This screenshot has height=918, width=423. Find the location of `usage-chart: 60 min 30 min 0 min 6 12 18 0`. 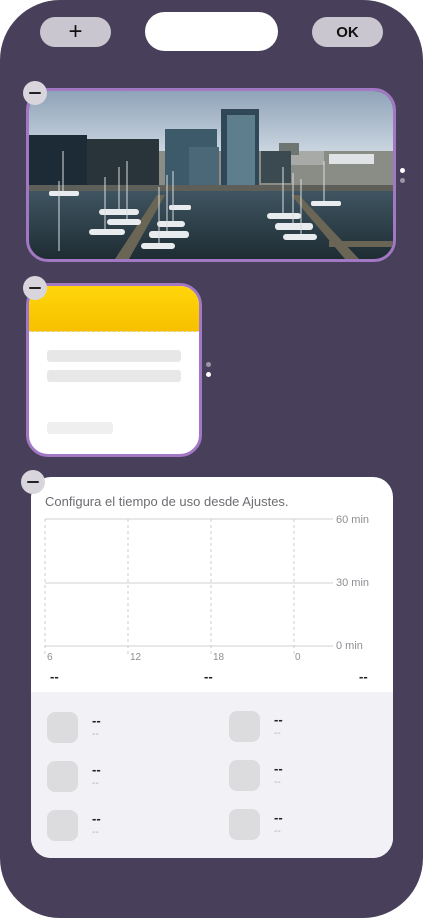

usage-chart: 60 min 30 min 0 min 6 12 18 0 is located at coordinates (206, 588).